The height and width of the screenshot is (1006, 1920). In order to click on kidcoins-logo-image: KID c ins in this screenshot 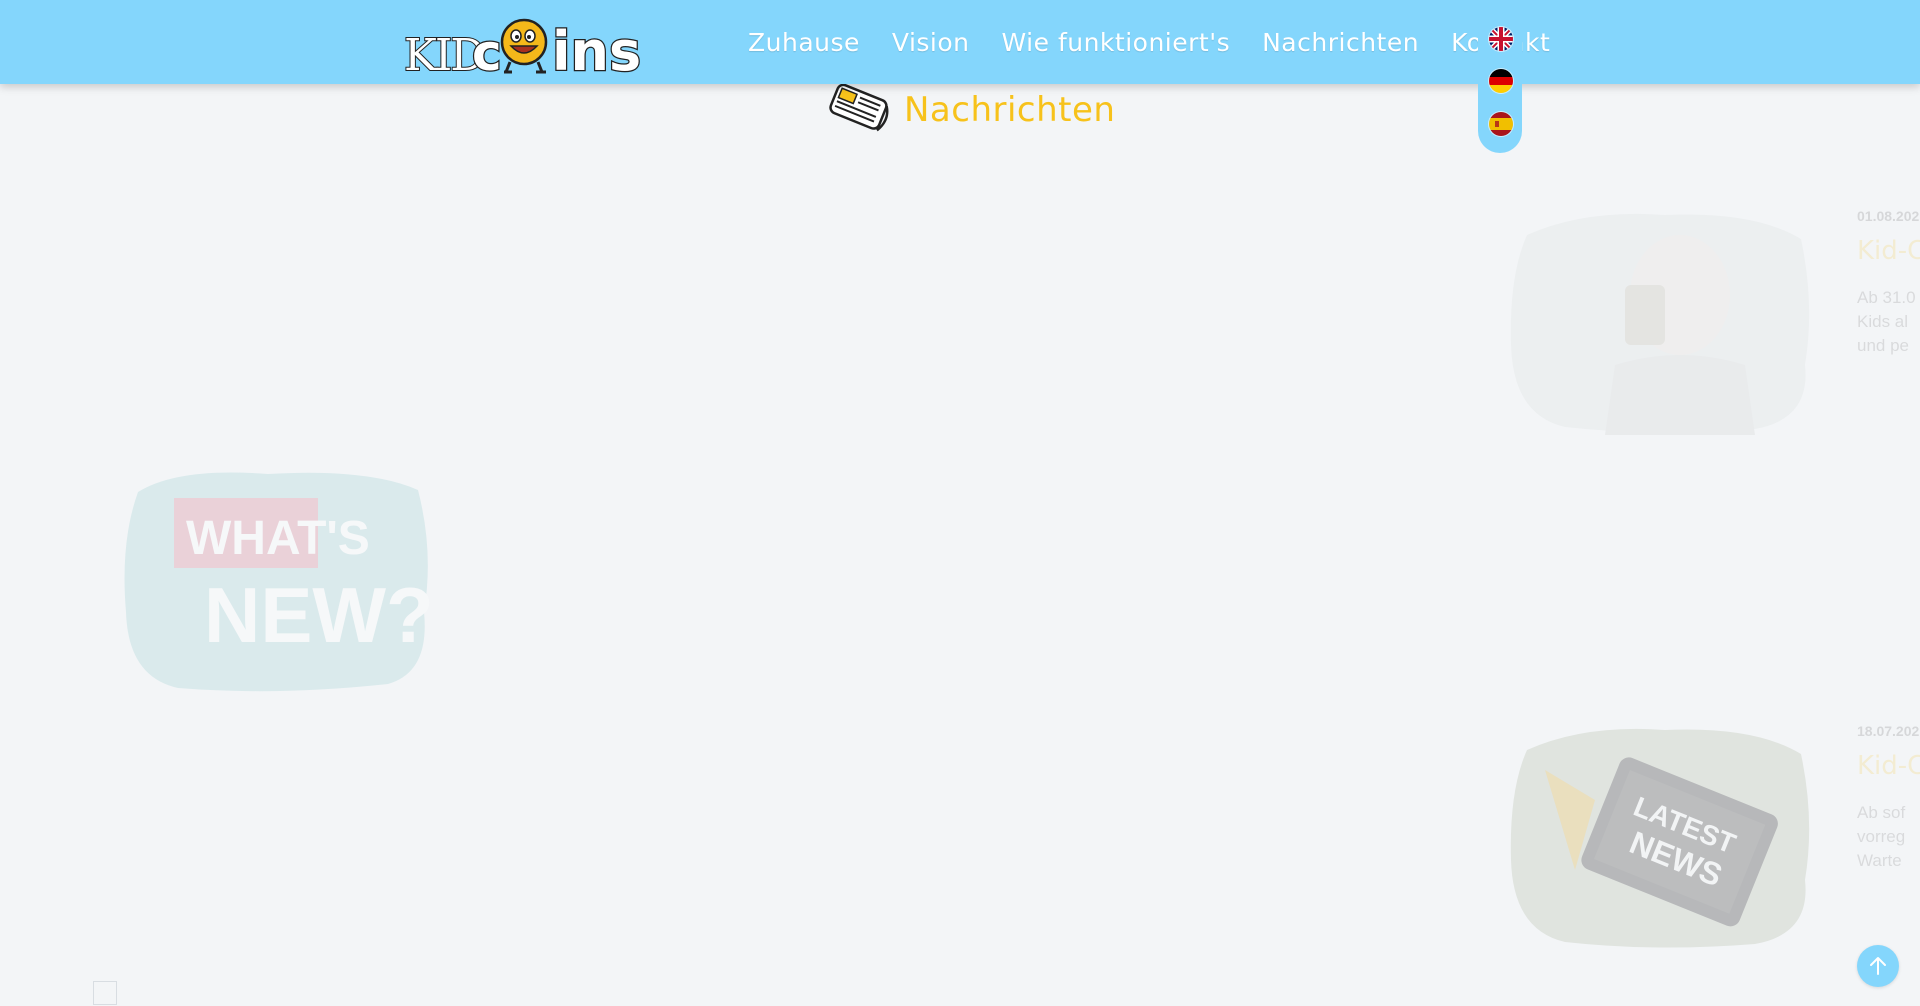, I will do `click(522, 51)`.